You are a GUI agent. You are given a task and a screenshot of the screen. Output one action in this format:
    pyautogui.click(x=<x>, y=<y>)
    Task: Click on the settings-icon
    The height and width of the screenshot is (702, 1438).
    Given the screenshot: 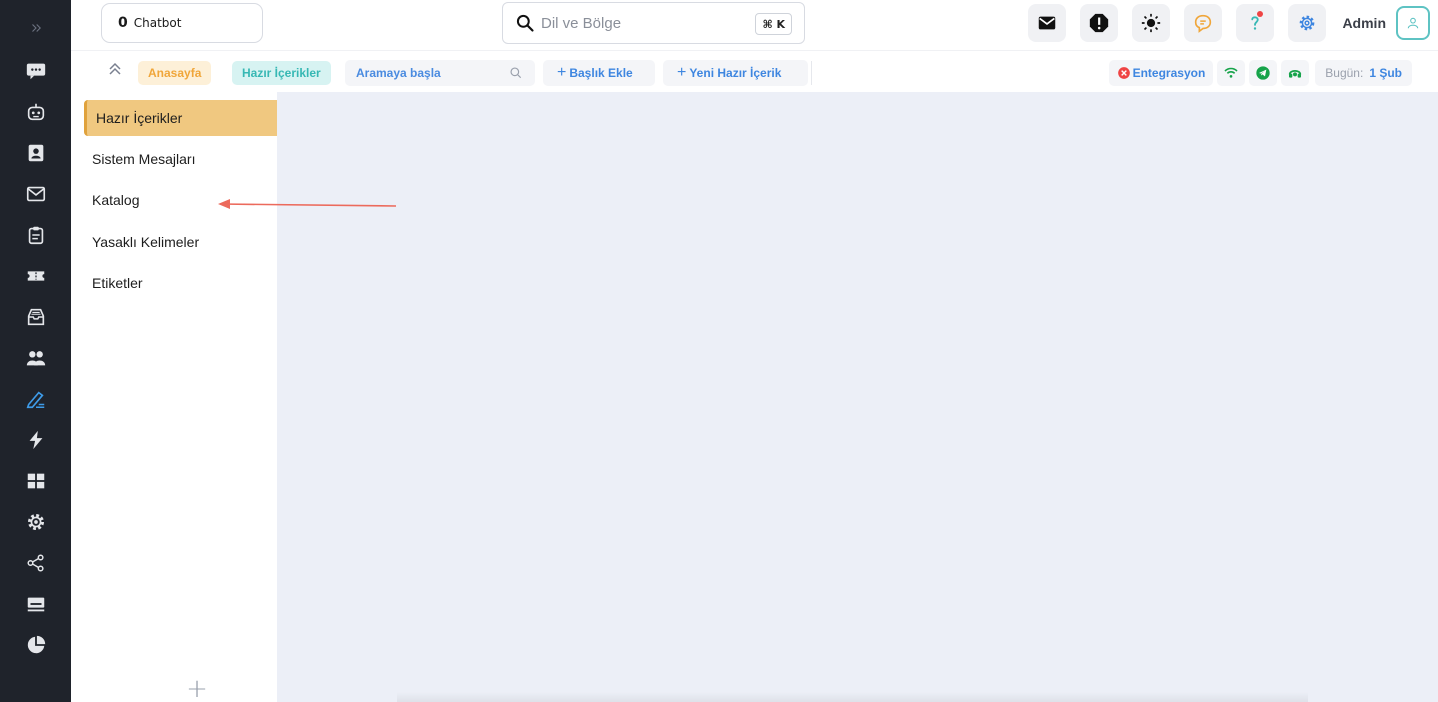 What is the action you would take?
    pyautogui.click(x=36, y=521)
    